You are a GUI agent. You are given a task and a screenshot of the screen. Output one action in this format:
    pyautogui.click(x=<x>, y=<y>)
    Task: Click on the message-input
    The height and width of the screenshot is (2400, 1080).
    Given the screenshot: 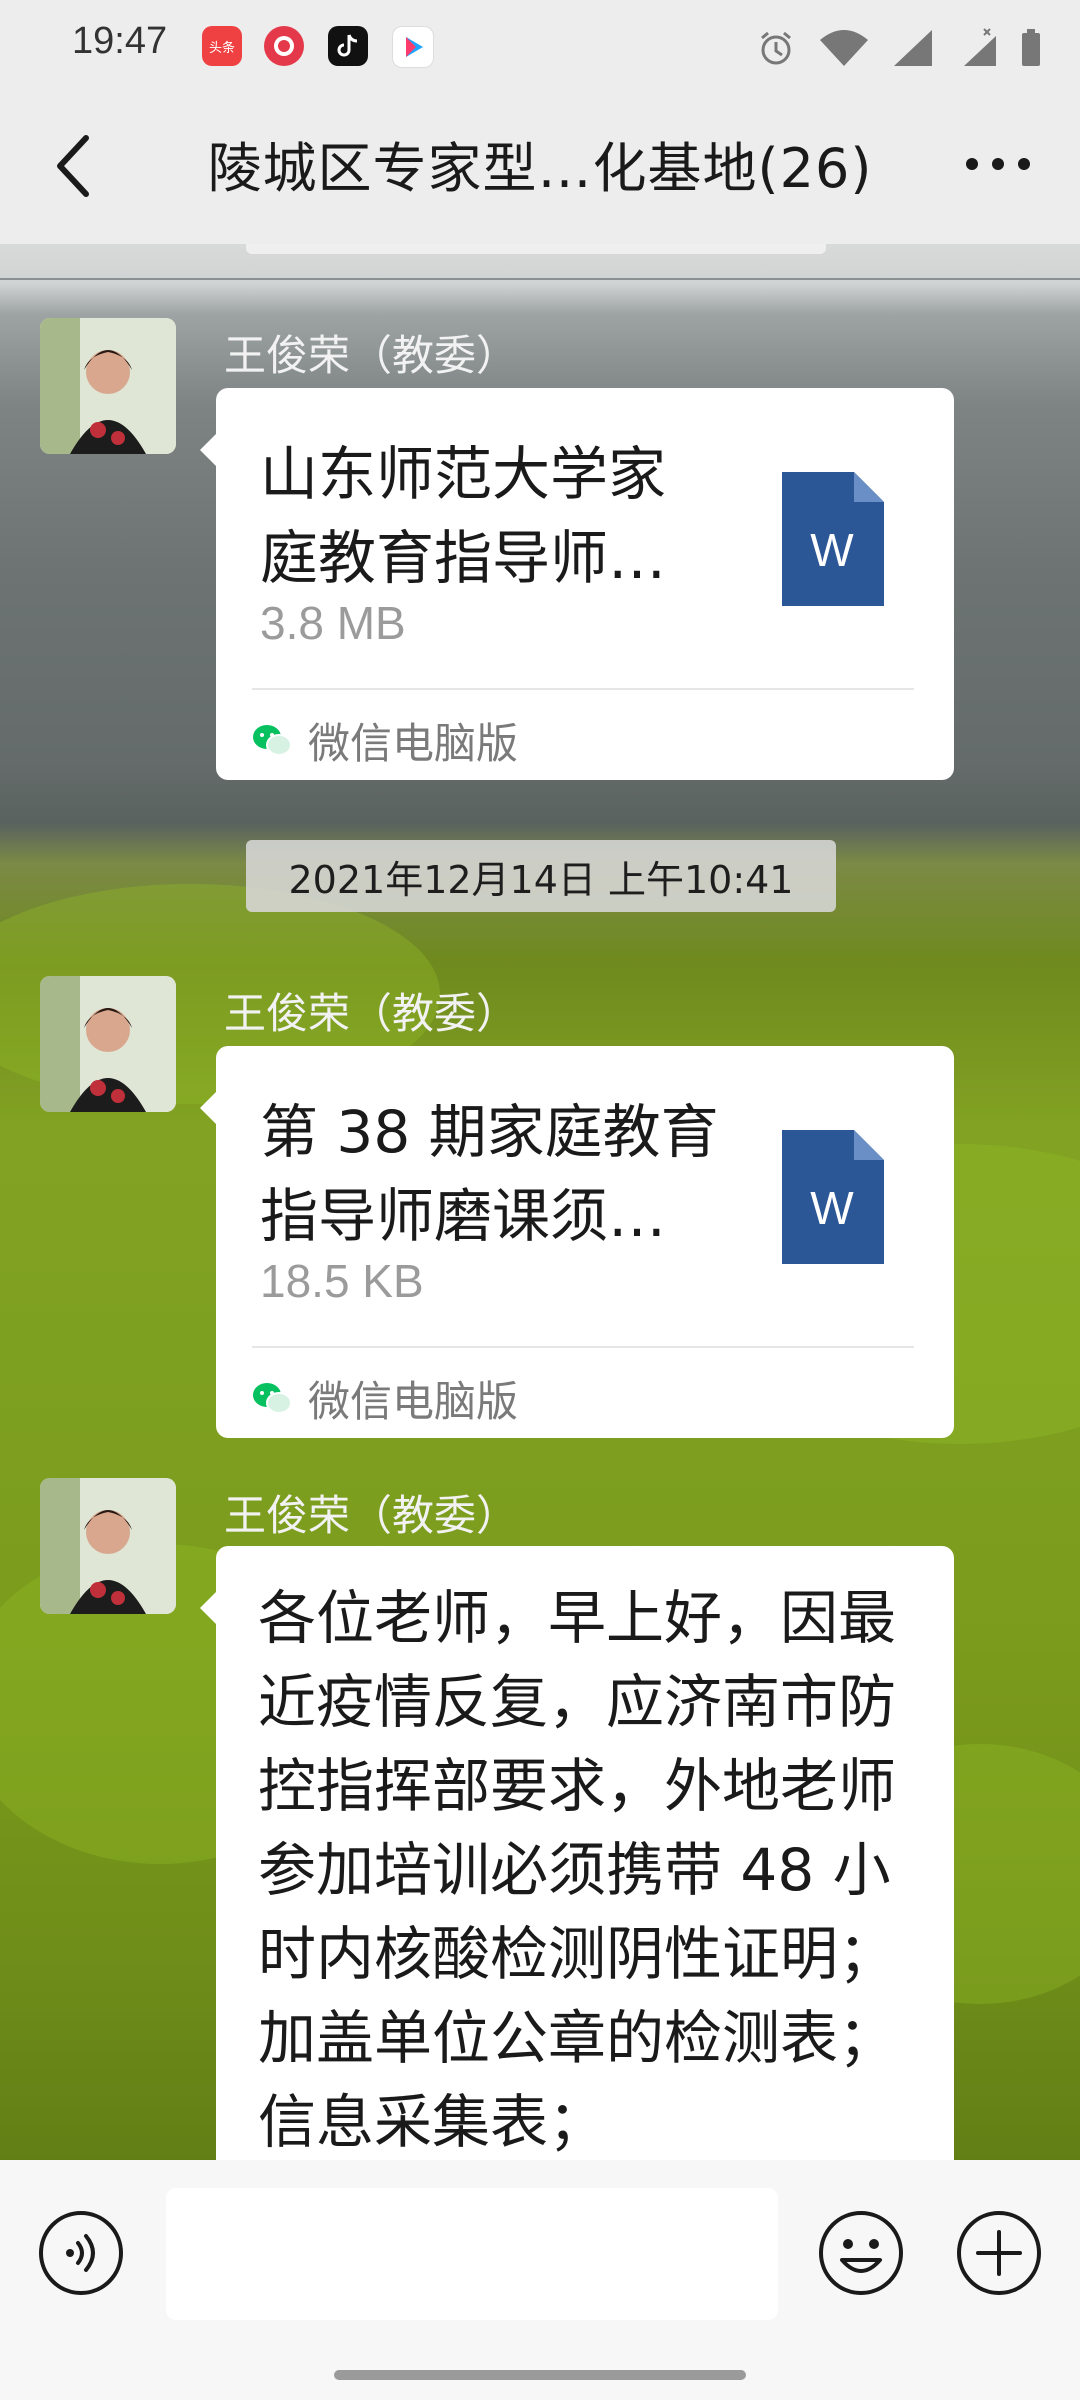 What is the action you would take?
    pyautogui.click(x=472, y=2254)
    